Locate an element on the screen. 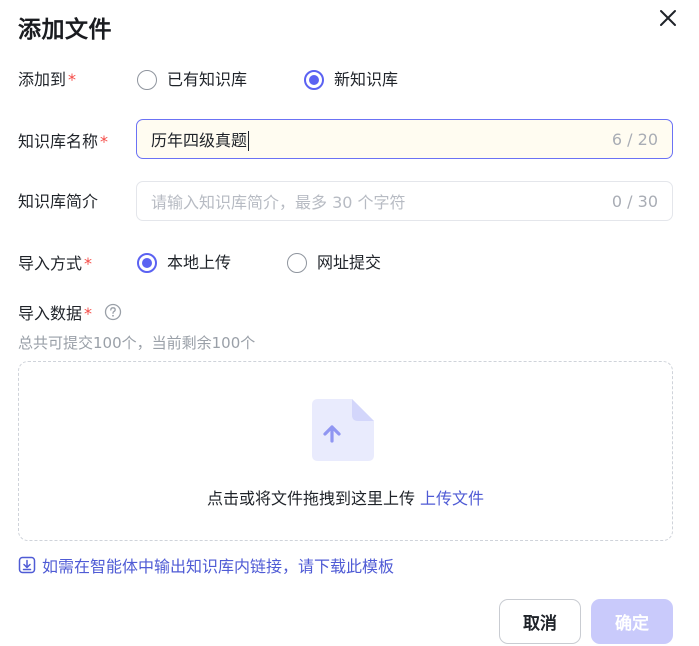 The height and width of the screenshot is (646, 699). kb-name-input: 历年四级真题 6 / 20 is located at coordinates (404, 139).